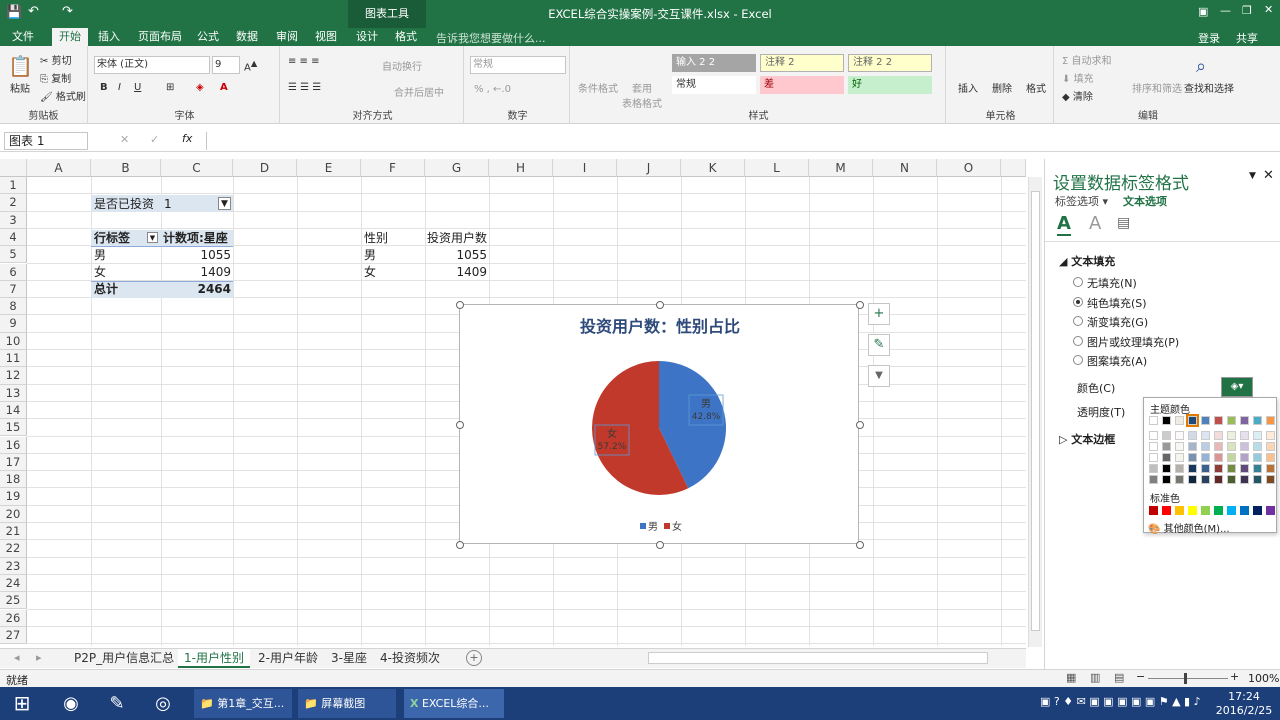 The height and width of the screenshot is (720, 1280). Describe the element at coordinates (56, 59) in the screenshot. I see `cut-button: ✂ 剪切` at that location.